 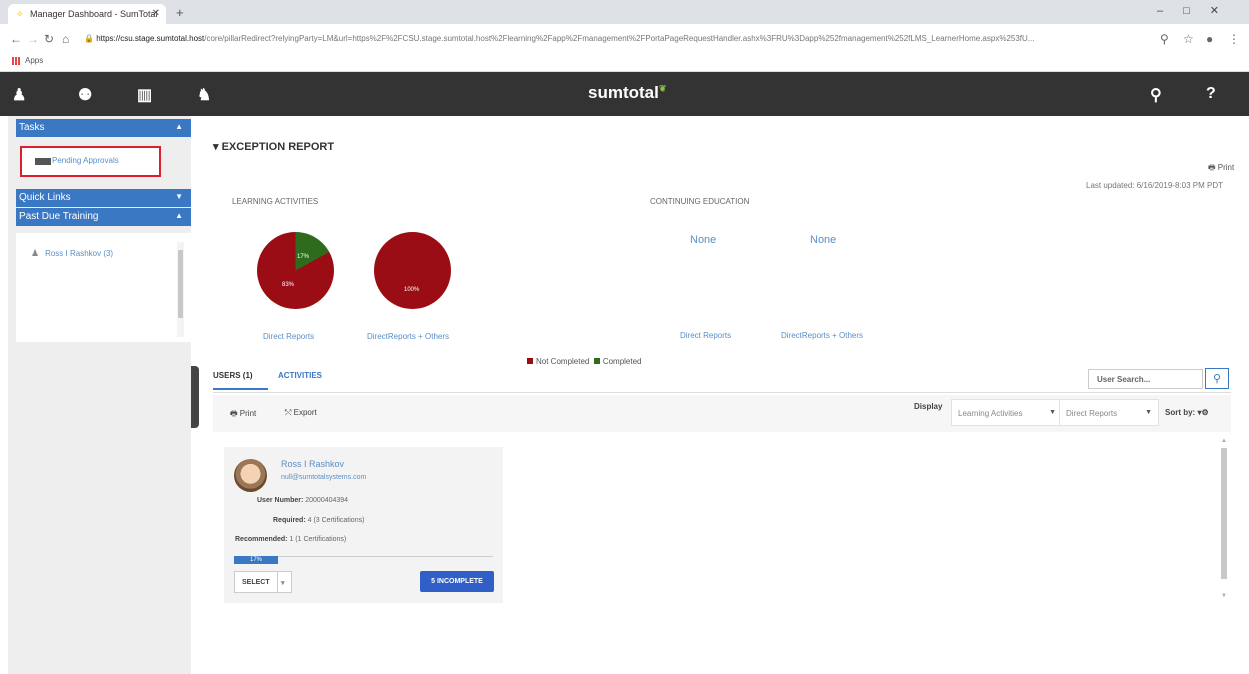 I want to click on past-due-training-header: Past Due Training ▲, so click(x=103, y=217).